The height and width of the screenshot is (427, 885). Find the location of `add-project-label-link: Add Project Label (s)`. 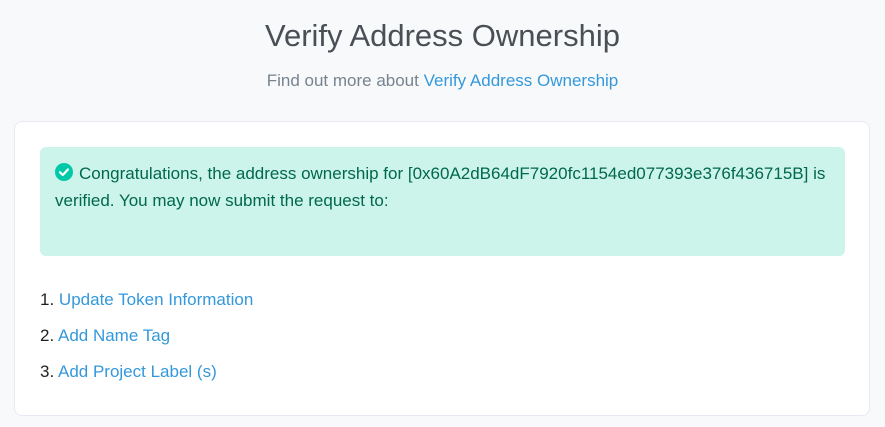

add-project-label-link: Add Project Label (s) is located at coordinates (137, 371).